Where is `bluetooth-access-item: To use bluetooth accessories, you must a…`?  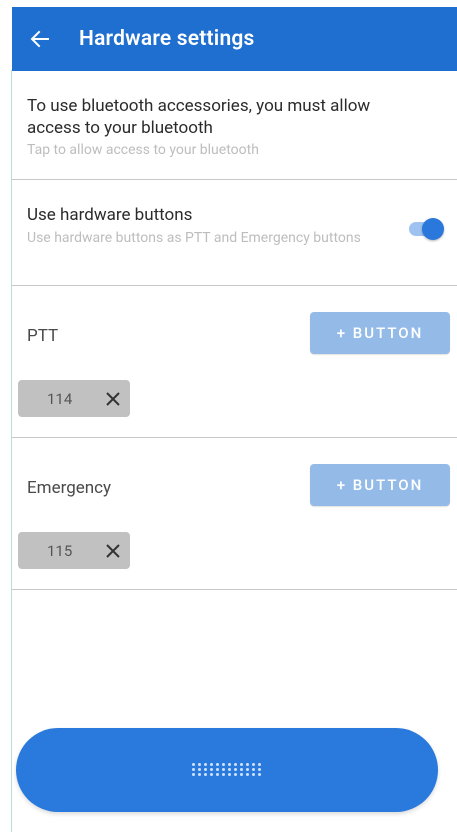
bluetooth-access-item: To use bluetooth accessories, you must a… is located at coordinates (234, 125).